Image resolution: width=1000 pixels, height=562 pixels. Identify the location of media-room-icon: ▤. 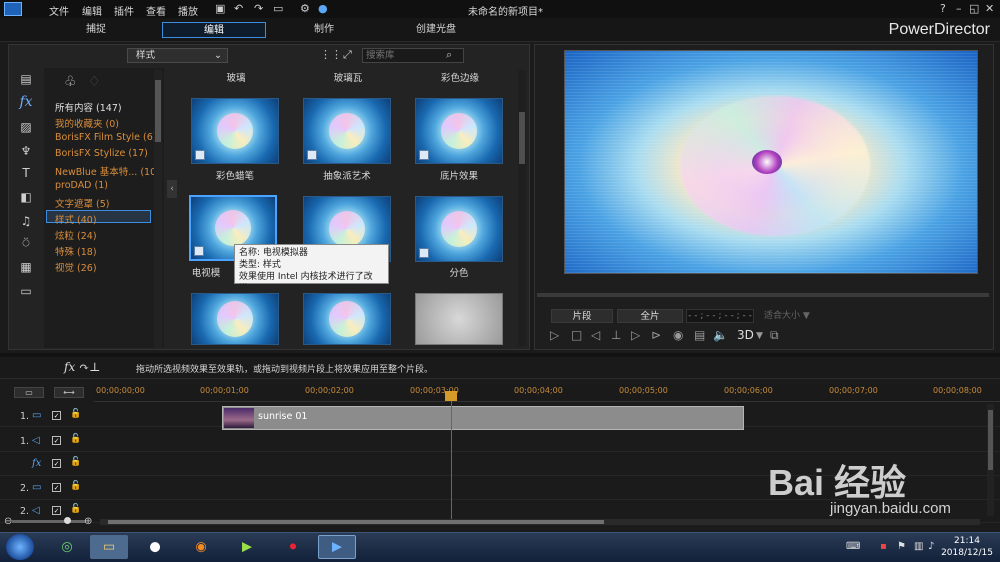
(26, 79).